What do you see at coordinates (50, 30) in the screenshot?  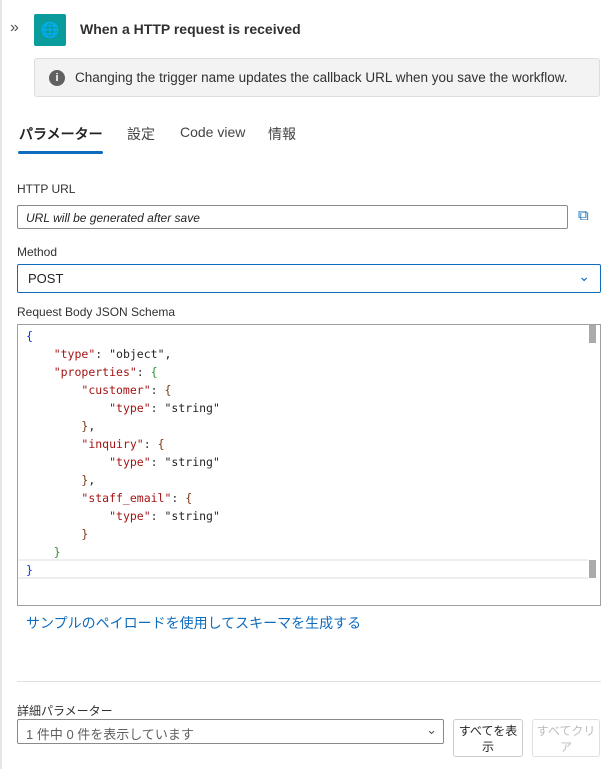 I see `http-globe-icon: 🌐` at bounding box center [50, 30].